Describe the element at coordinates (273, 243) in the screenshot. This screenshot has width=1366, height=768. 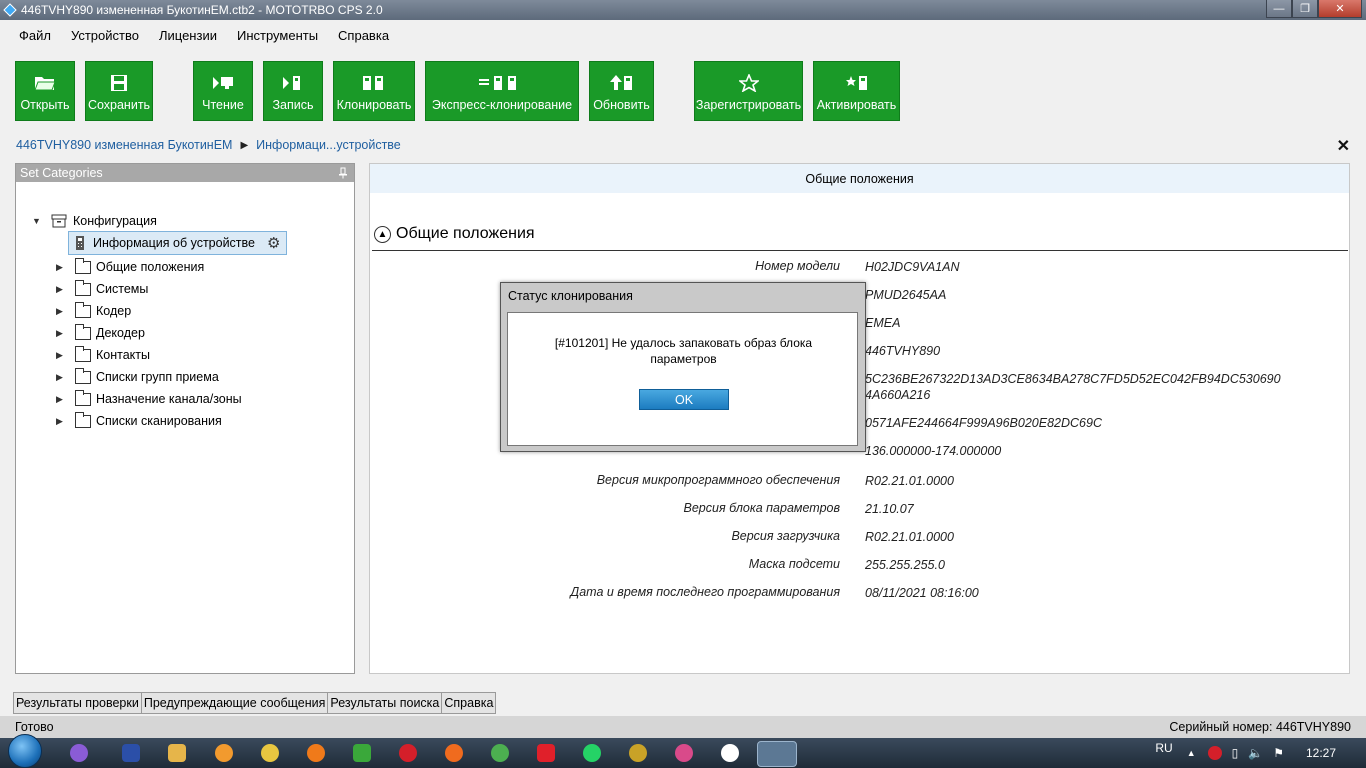
I see `gear-icon: ⚙` at that location.